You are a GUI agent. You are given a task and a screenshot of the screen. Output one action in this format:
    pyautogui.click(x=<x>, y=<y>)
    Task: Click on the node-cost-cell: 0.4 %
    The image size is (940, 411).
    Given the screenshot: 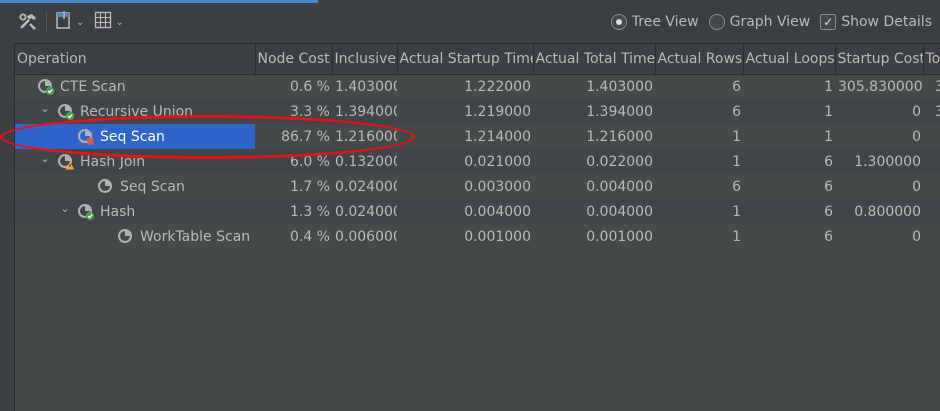 What is the action you would take?
    pyautogui.click(x=293, y=236)
    